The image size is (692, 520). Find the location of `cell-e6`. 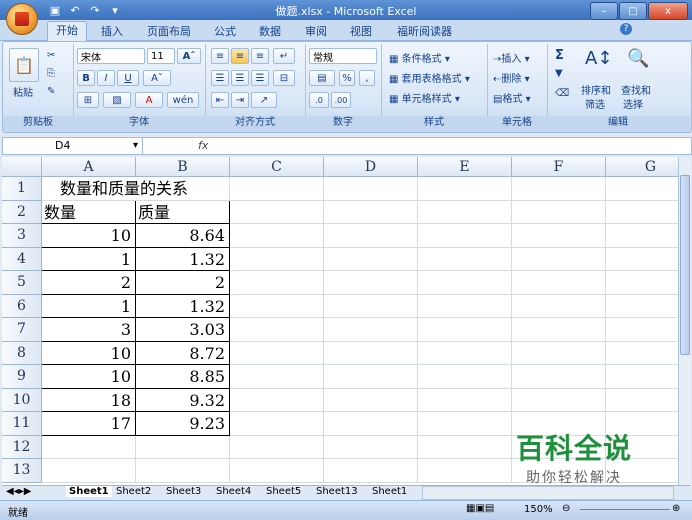

cell-e6 is located at coordinates (465, 306).